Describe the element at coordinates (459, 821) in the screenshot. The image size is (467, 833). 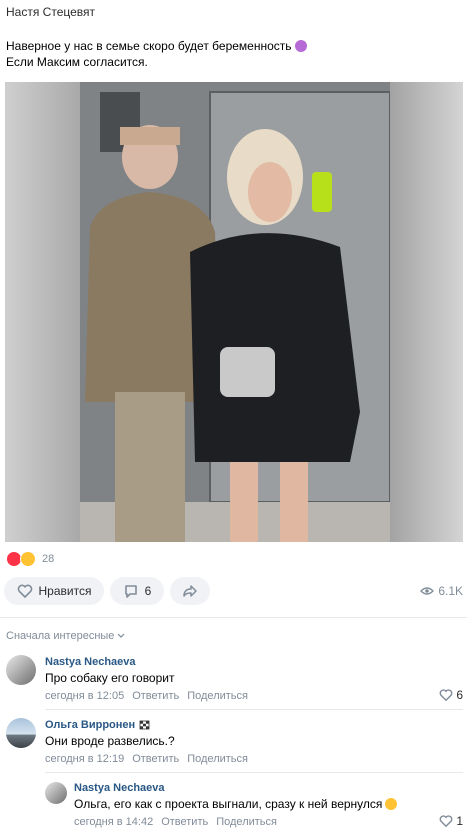
I see `comment-like-count: 1` at that location.